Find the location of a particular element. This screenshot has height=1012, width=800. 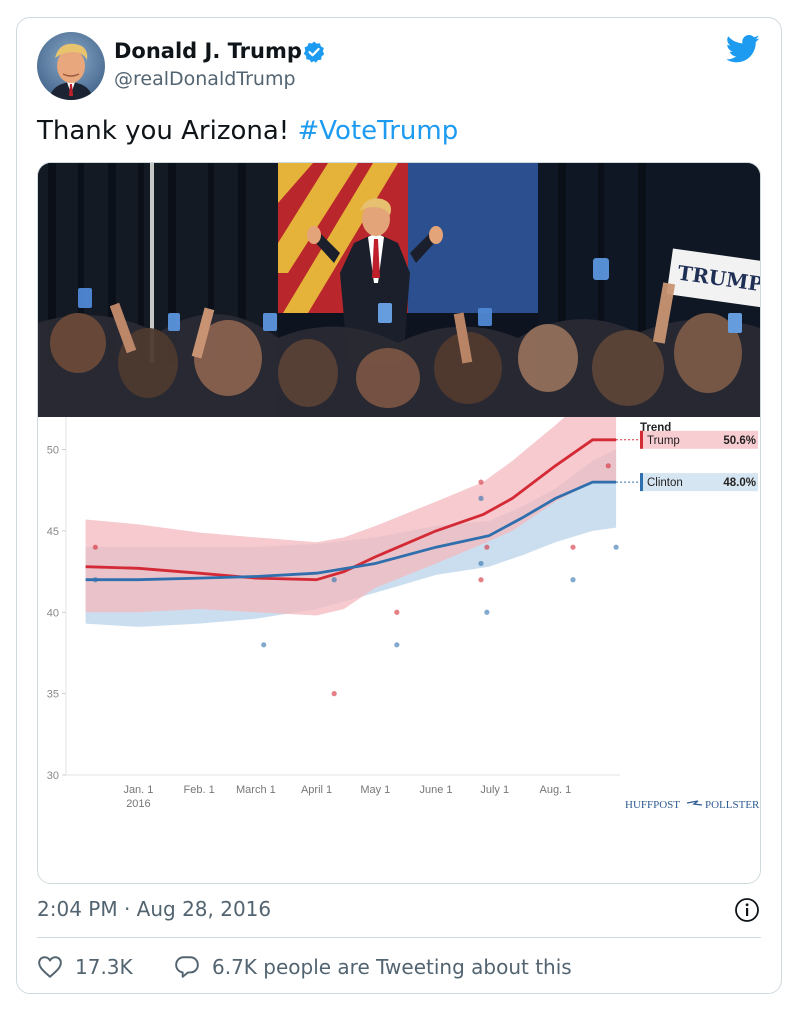

tweeting-about-link: 6.7K people are Tweeting about this is located at coordinates (373, 967).